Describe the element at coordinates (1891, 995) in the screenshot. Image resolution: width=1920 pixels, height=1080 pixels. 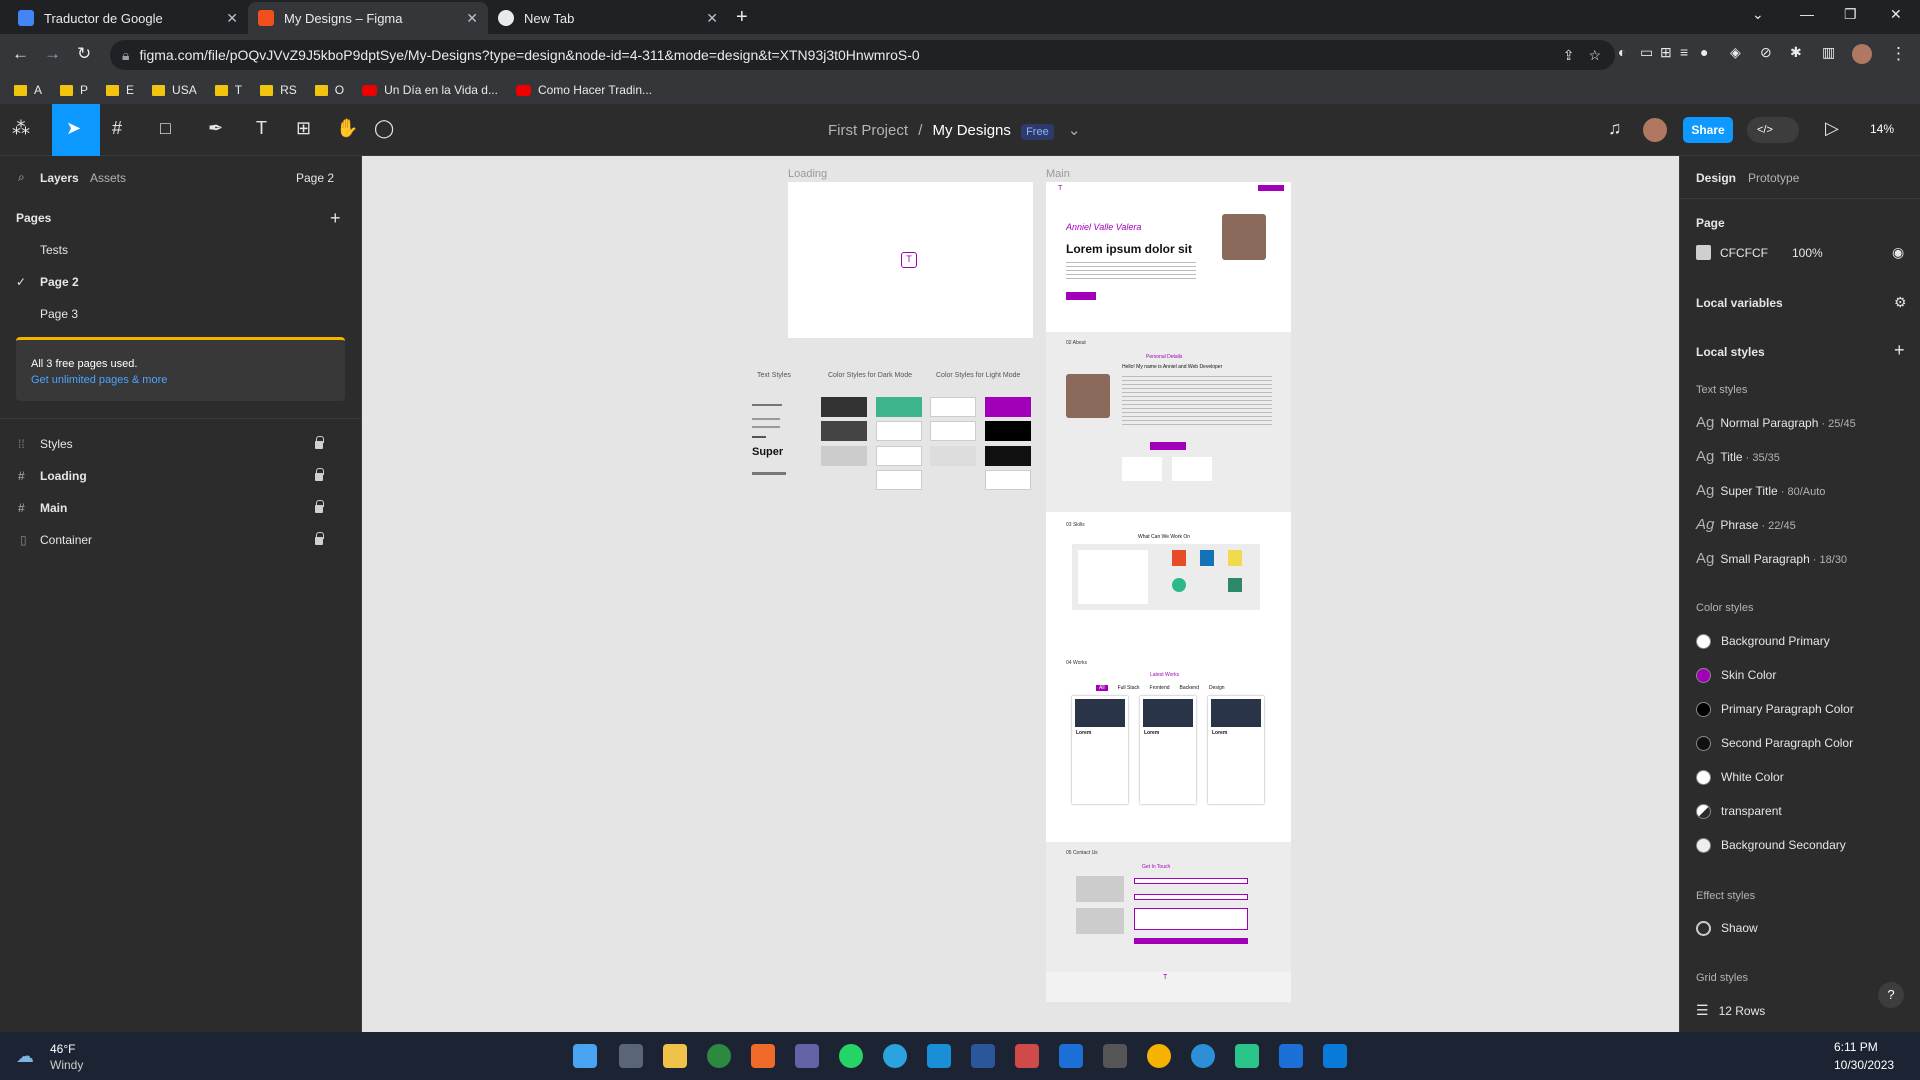
I see `help-icon: ?` at that location.